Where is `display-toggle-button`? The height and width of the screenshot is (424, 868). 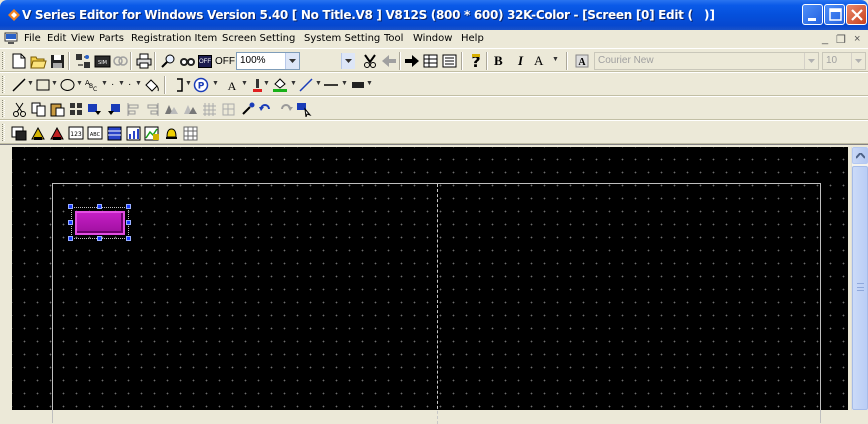
display-toggle-button is located at coordinates (187, 61).